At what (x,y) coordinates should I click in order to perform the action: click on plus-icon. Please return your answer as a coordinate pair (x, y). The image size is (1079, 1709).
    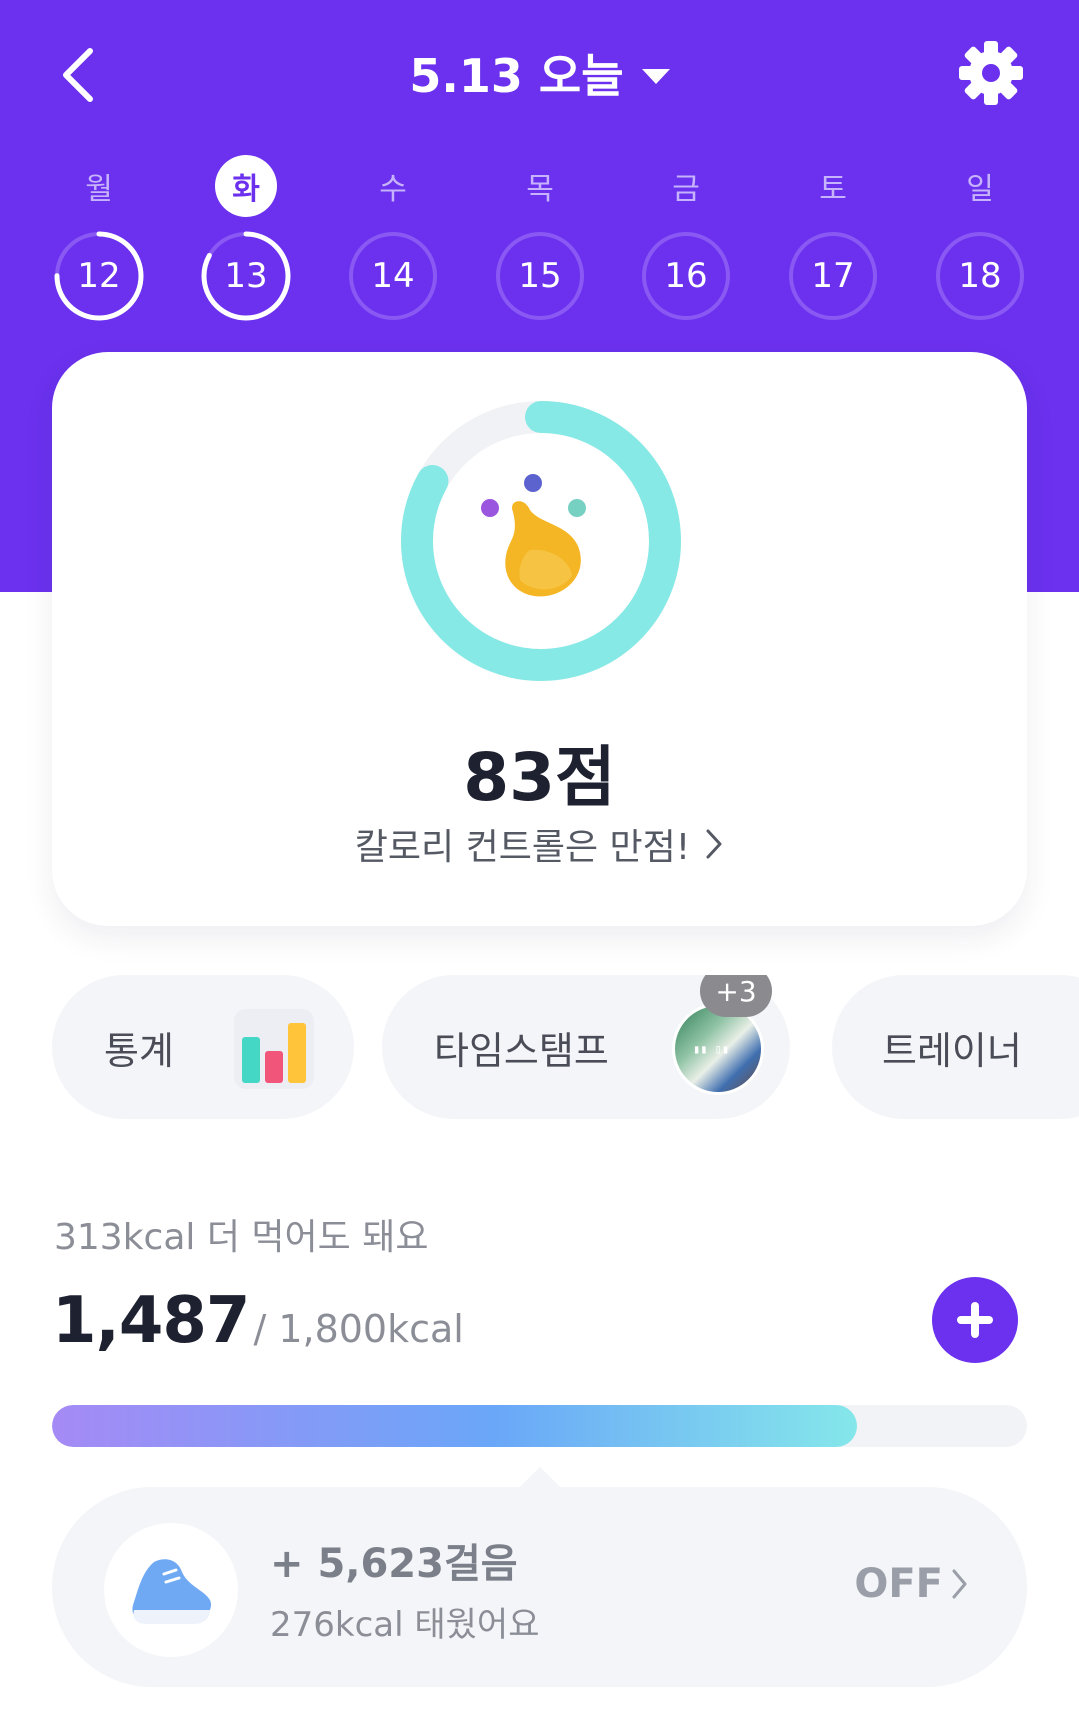
    Looking at the image, I should click on (975, 1320).